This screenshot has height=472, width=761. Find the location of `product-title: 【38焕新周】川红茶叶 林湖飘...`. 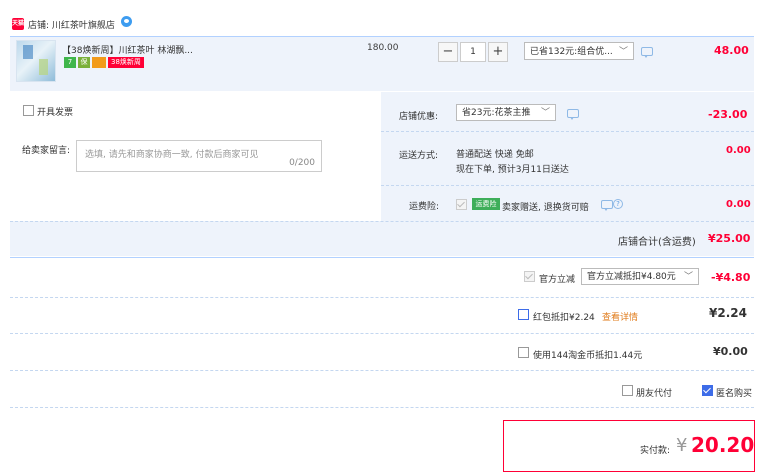

product-title: 【38焕新周】川红茶叶 林湖飘... is located at coordinates (127, 49).